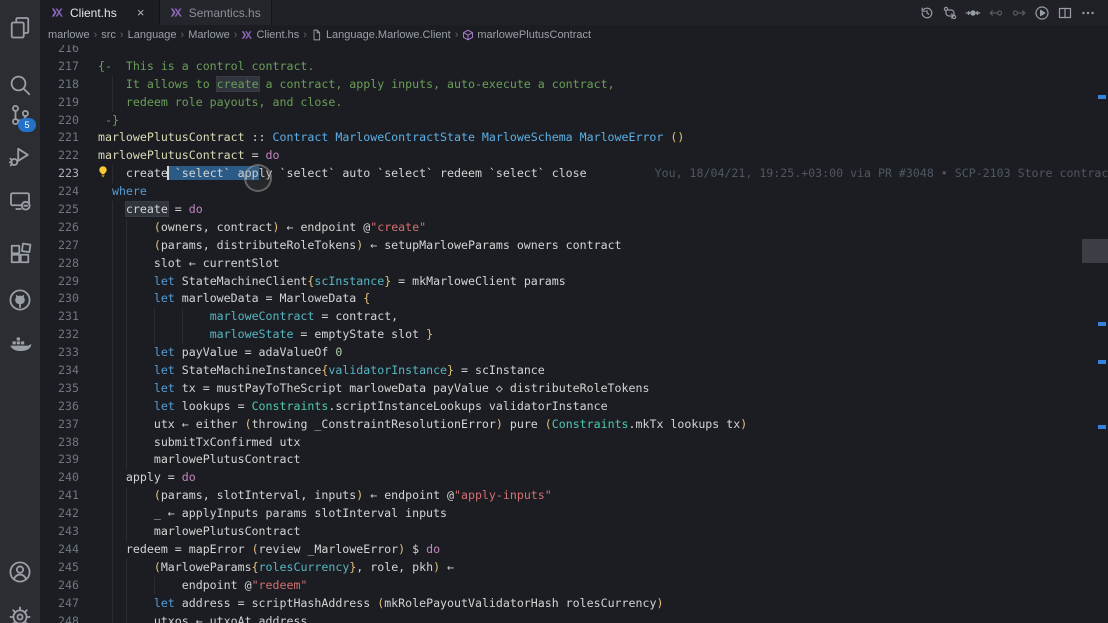  What do you see at coordinates (129, 191) in the screenshot?
I see `code-token: where` at bounding box center [129, 191].